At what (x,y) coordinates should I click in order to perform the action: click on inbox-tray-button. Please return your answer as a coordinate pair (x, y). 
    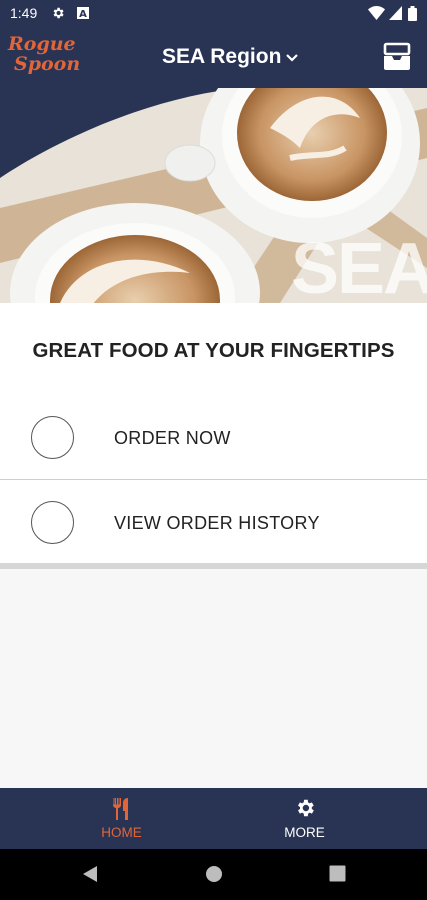
    Looking at the image, I should click on (397, 57).